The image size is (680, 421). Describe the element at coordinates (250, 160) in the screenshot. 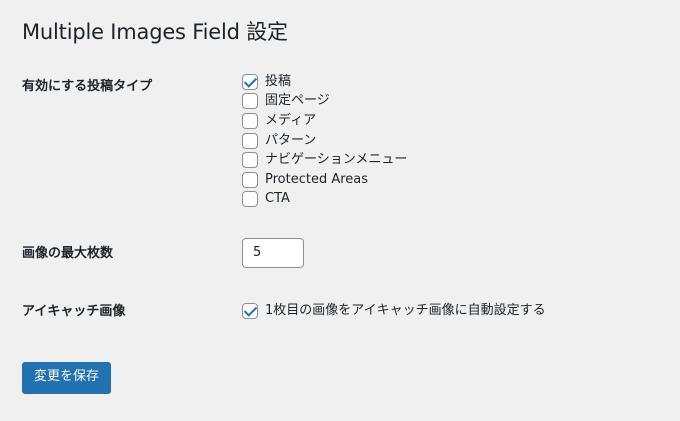

I see `checkbox-navigation-menu` at that location.